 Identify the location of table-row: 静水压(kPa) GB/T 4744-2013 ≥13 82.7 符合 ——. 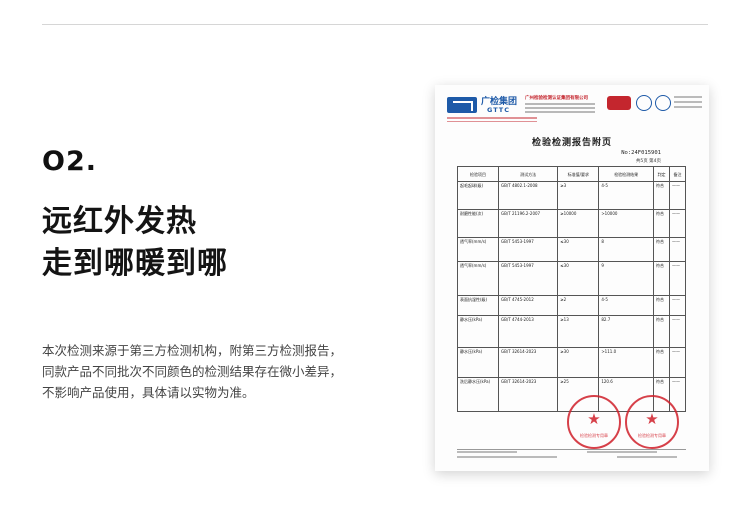
(571, 331).